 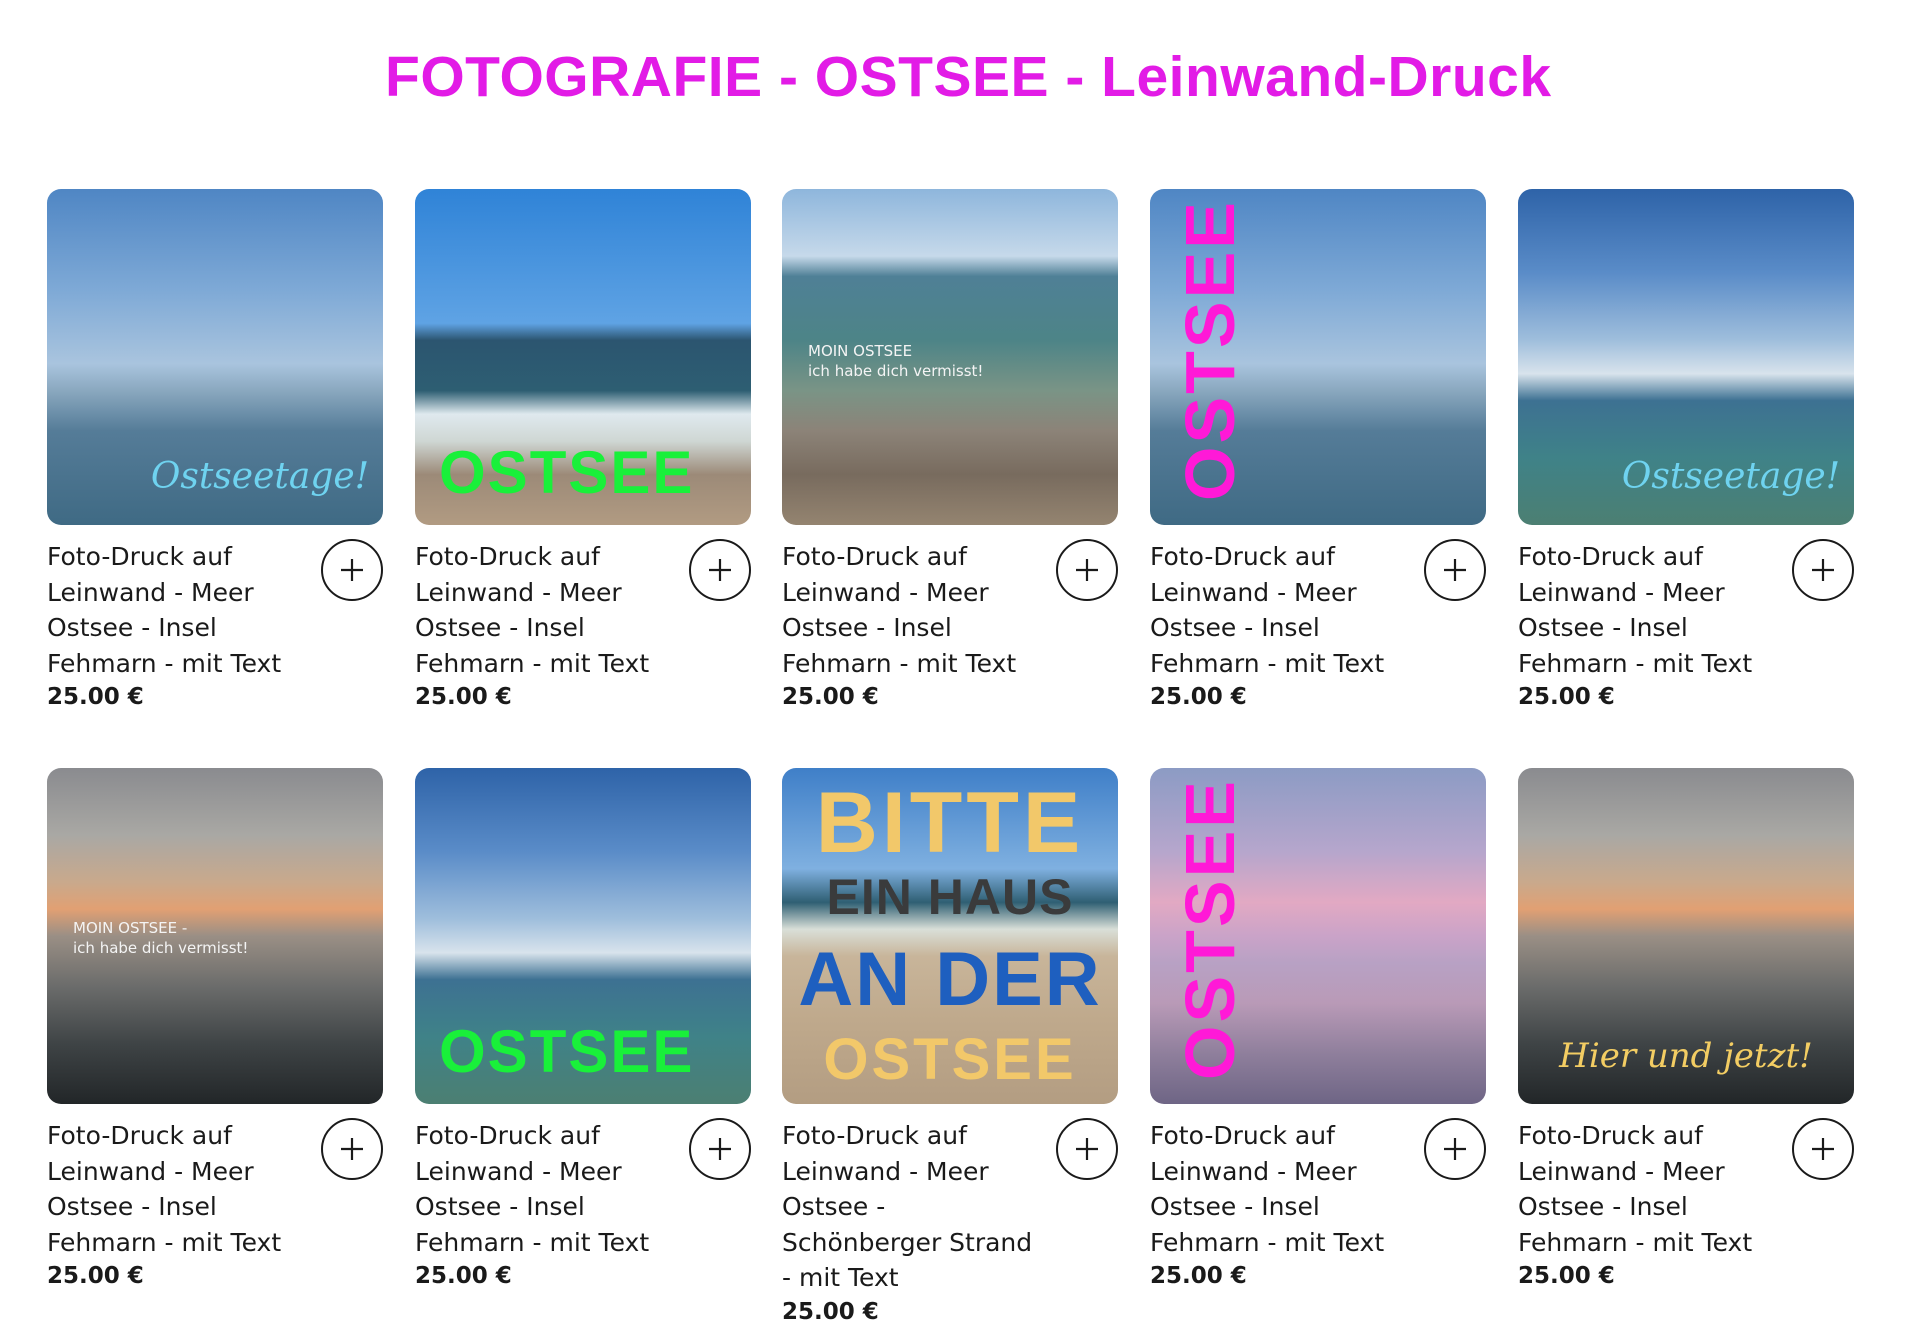 I want to click on image-overlay-line: OSTSEE, so click(x=950, y=1059).